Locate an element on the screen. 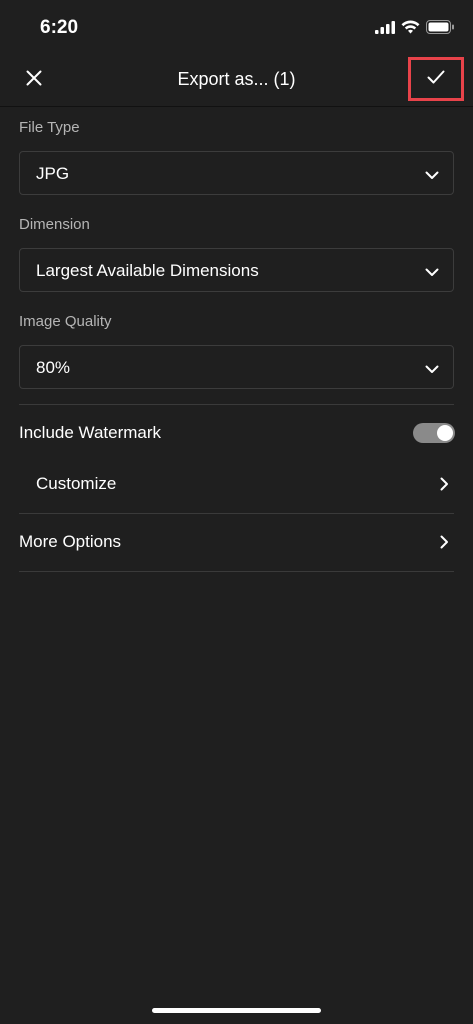 This screenshot has width=473, height=1024. status-icons is located at coordinates (415, 29).